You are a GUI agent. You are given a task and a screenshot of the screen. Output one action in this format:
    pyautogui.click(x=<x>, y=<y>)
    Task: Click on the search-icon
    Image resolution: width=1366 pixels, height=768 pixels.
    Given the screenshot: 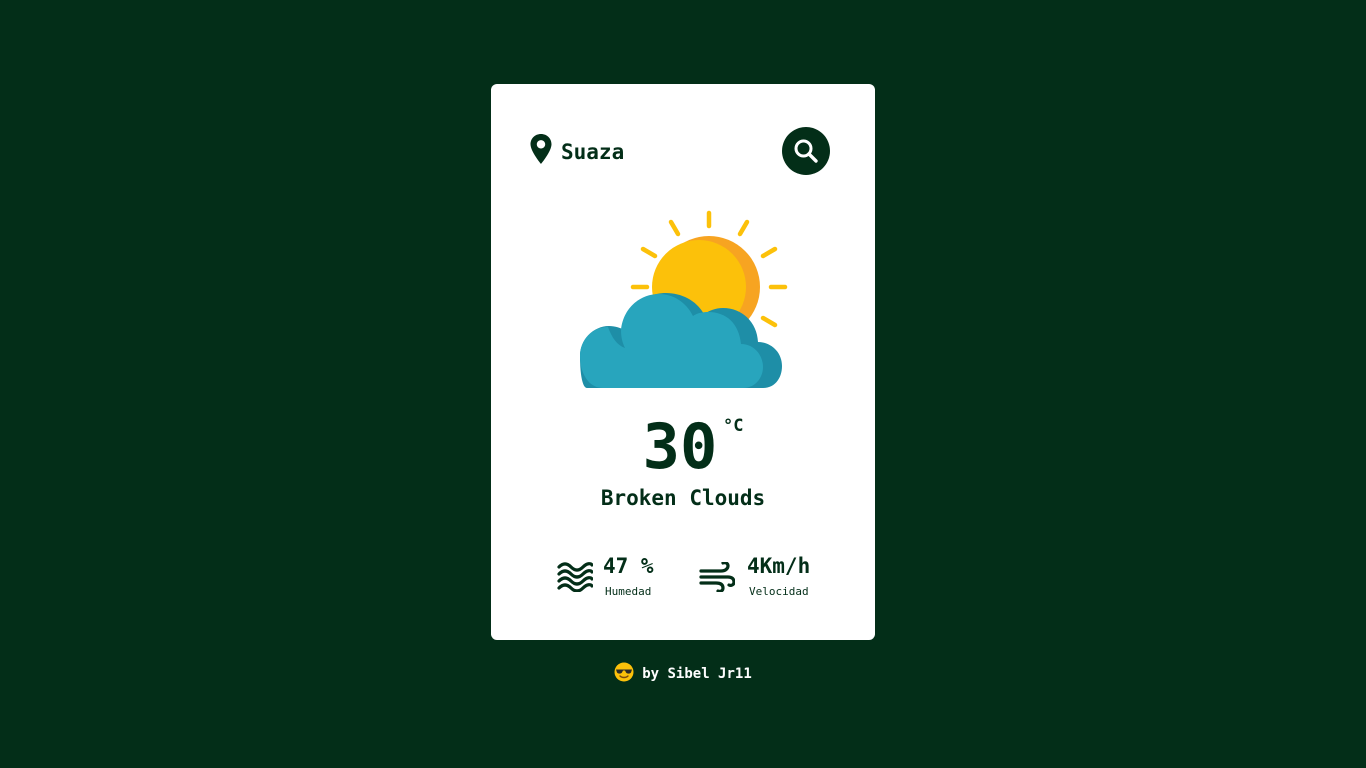 What is the action you would take?
    pyautogui.click(x=806, y=151)
    